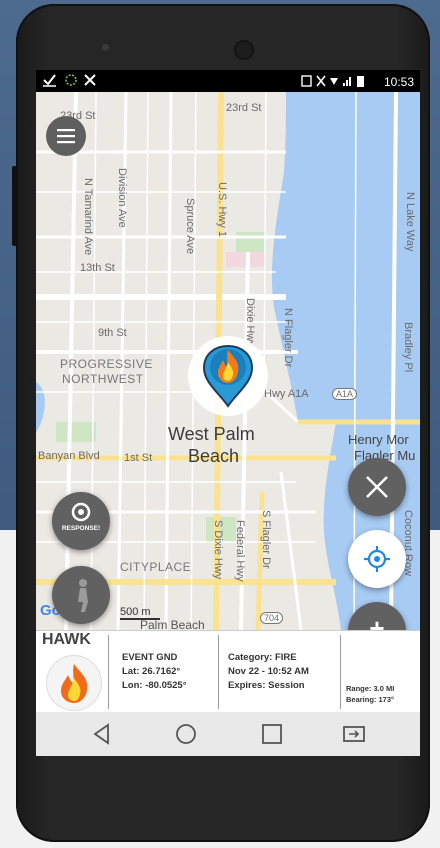  I want to click on close-button, so click(377, 487).